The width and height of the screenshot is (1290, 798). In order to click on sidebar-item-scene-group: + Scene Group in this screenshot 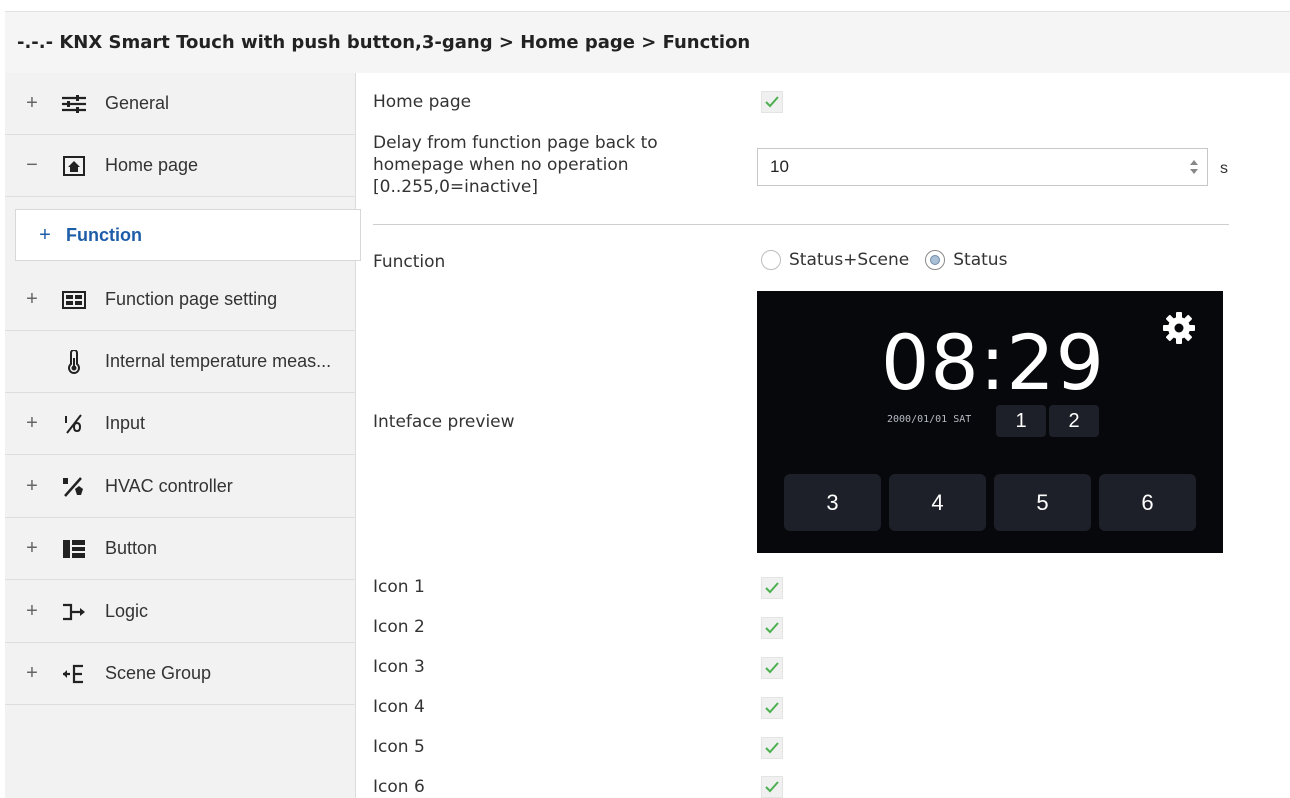, I will do `click(180, 674)`.